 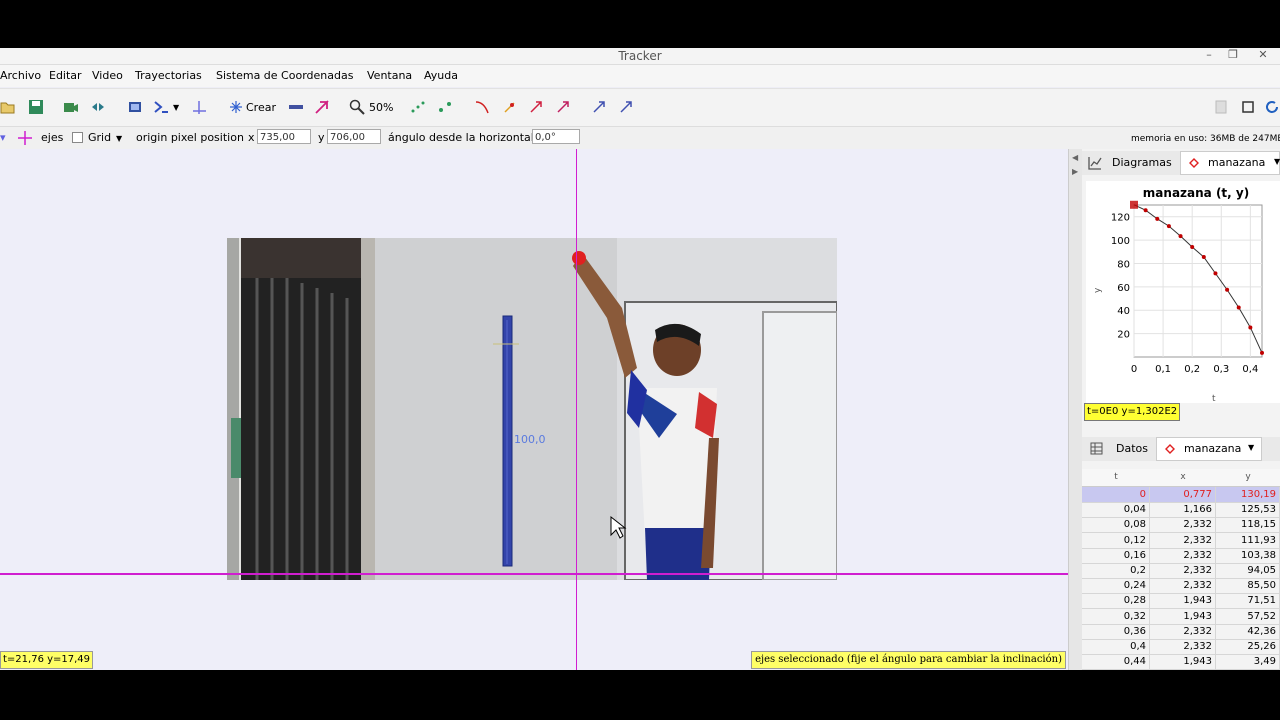 I want to click on track-control-icon, so click(x=296, y=107).